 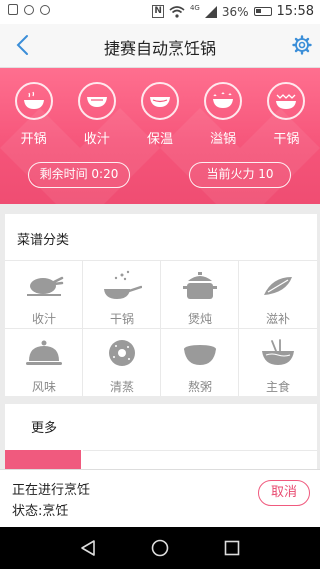 What do you see at coordinates (278, 352) in the screenshot?
I see `noodle-bowl-icon` at bounding box center [278, 352].